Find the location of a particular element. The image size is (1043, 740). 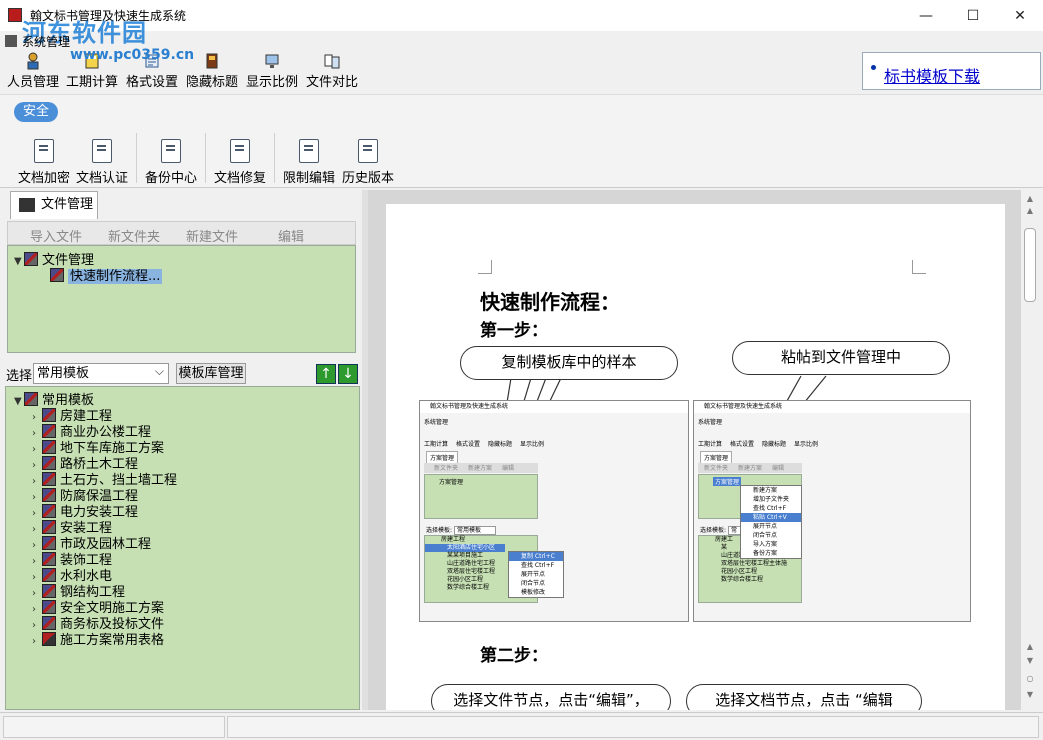

shot-tree-root: 方案管理 is located at coordinates (451, 482).